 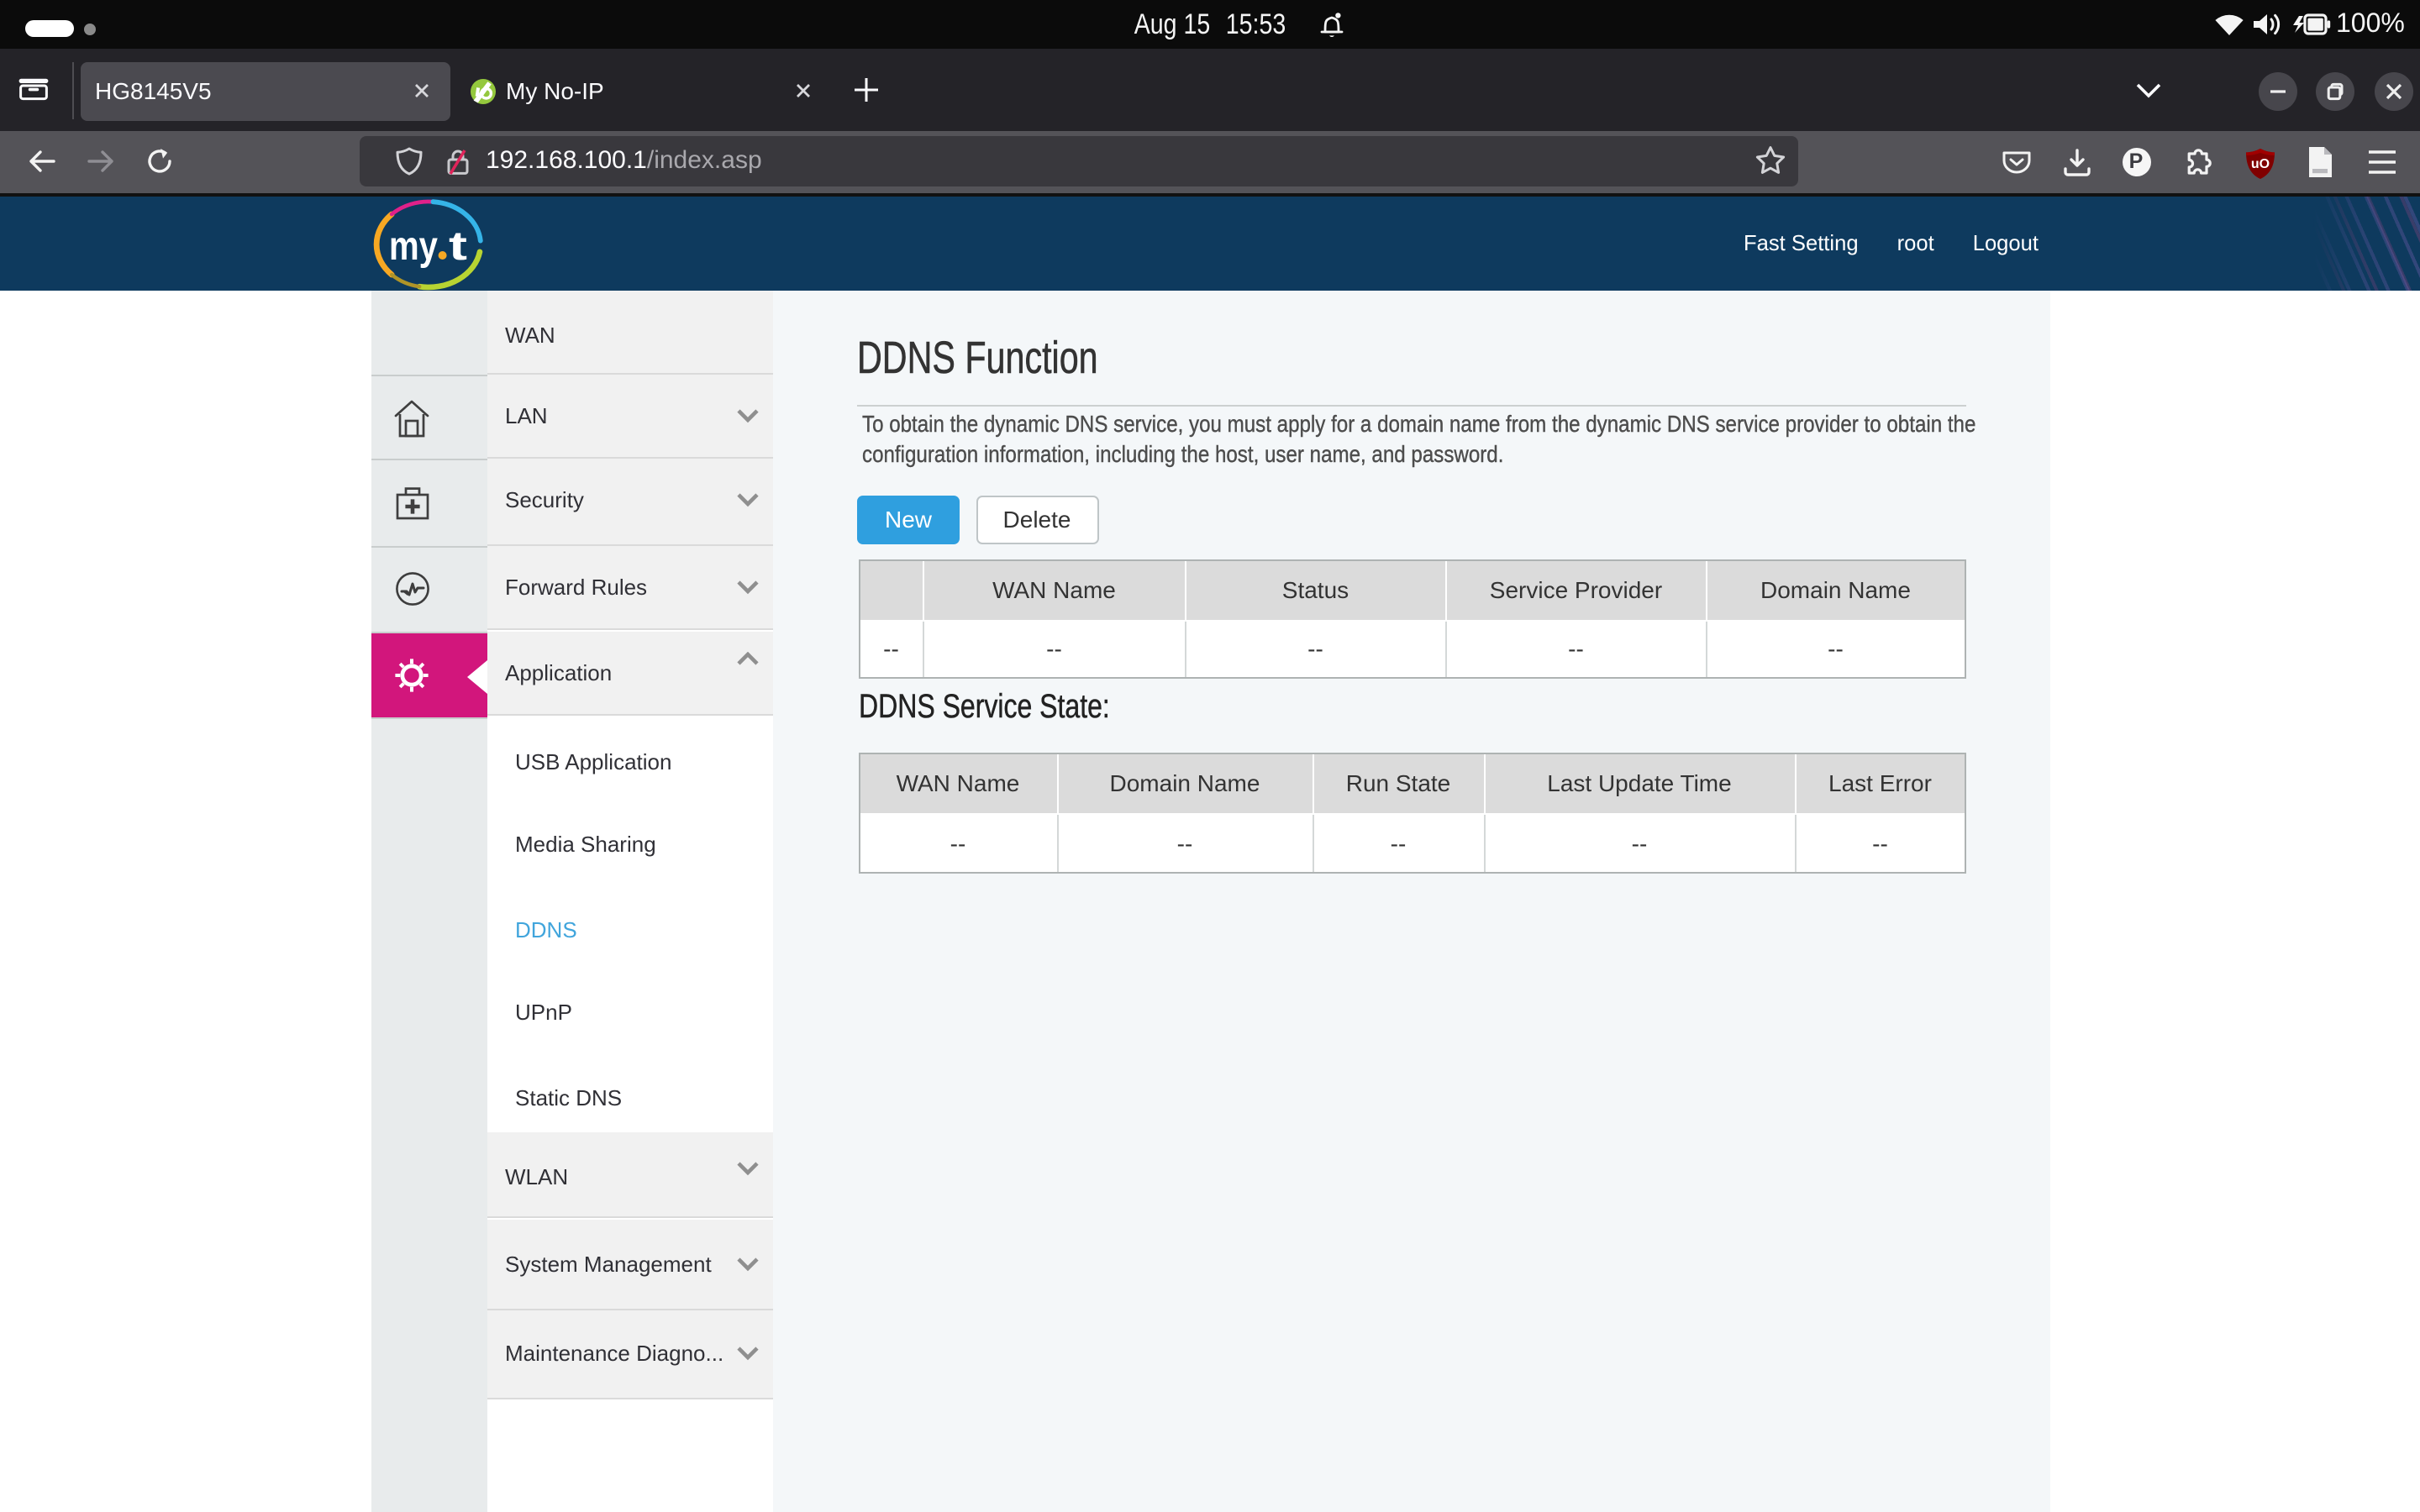 What do you see at coordinates (458, 246) in the screenshot?
I see `svg-text: t` at bounding box center [458, 246].